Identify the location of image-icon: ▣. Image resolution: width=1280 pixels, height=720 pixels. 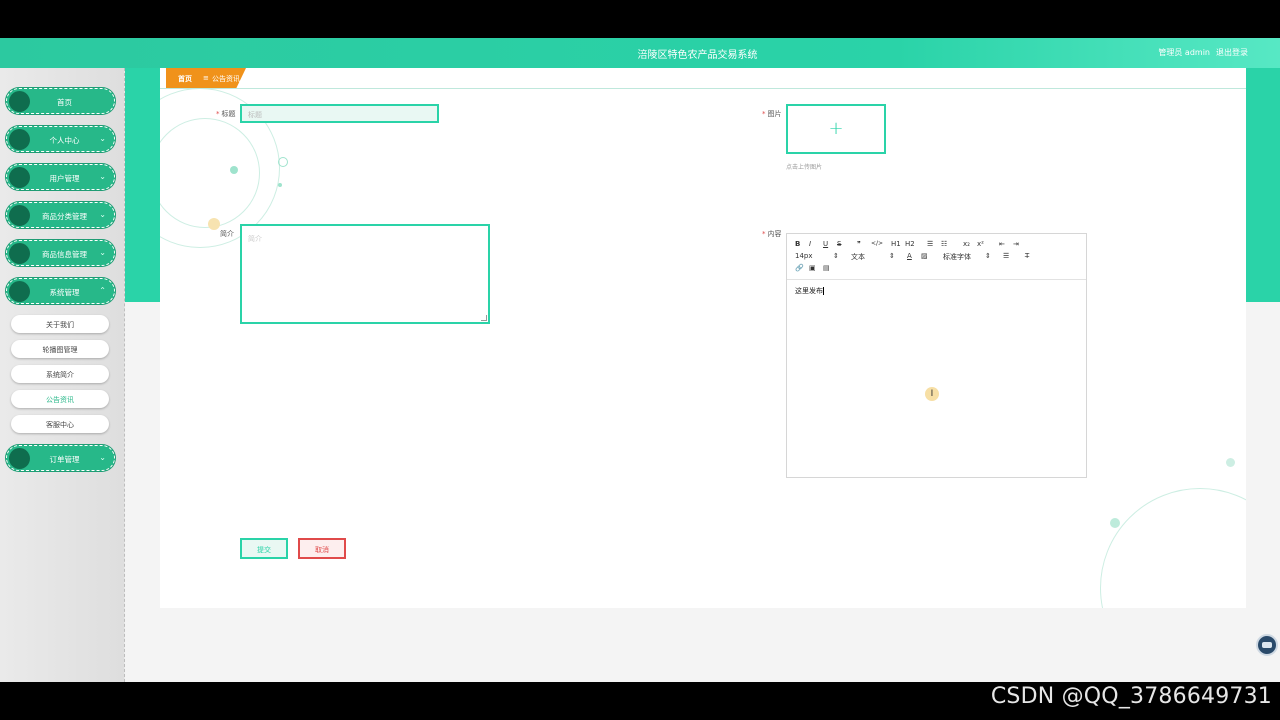
(812, 268).